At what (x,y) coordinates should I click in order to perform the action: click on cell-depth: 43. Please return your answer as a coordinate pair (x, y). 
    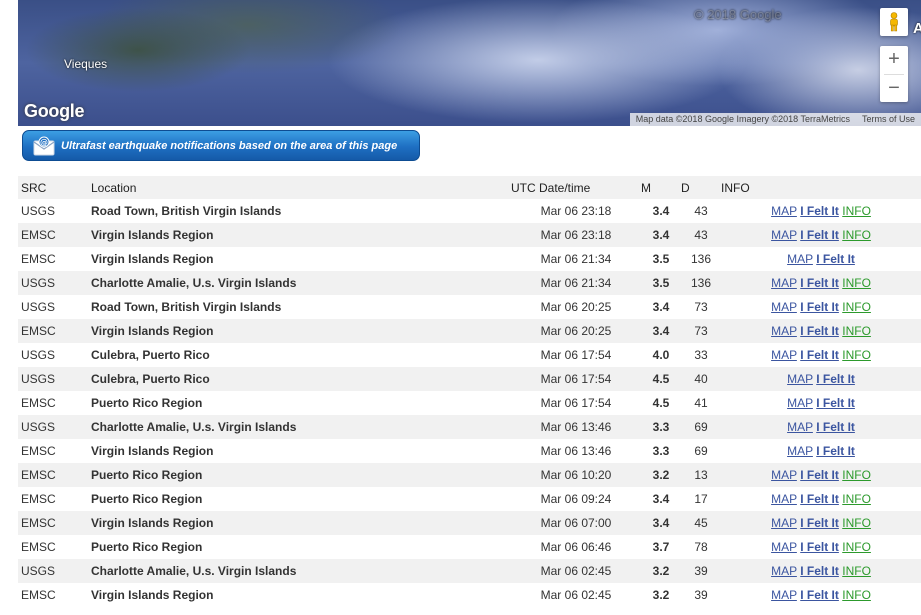
    Looking at the image, I should click on (701, 211).